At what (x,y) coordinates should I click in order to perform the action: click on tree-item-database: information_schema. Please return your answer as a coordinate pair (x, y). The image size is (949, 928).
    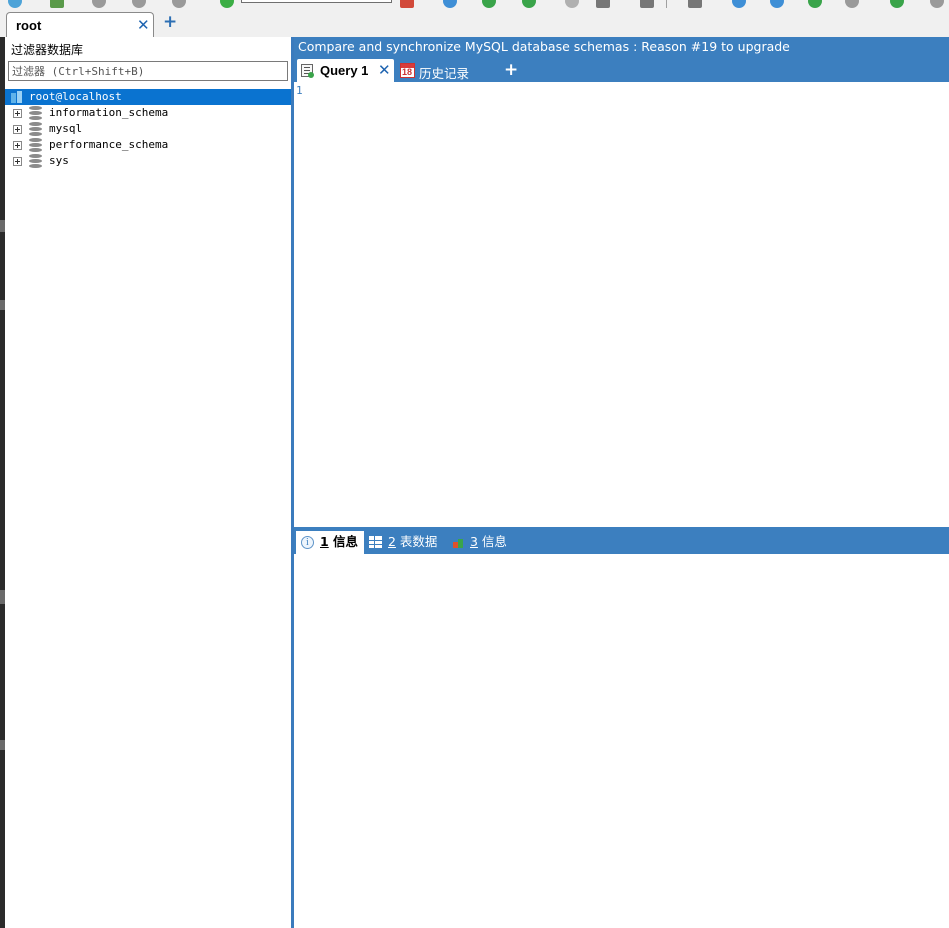
    Looking at the image, I should click on (148, 113).